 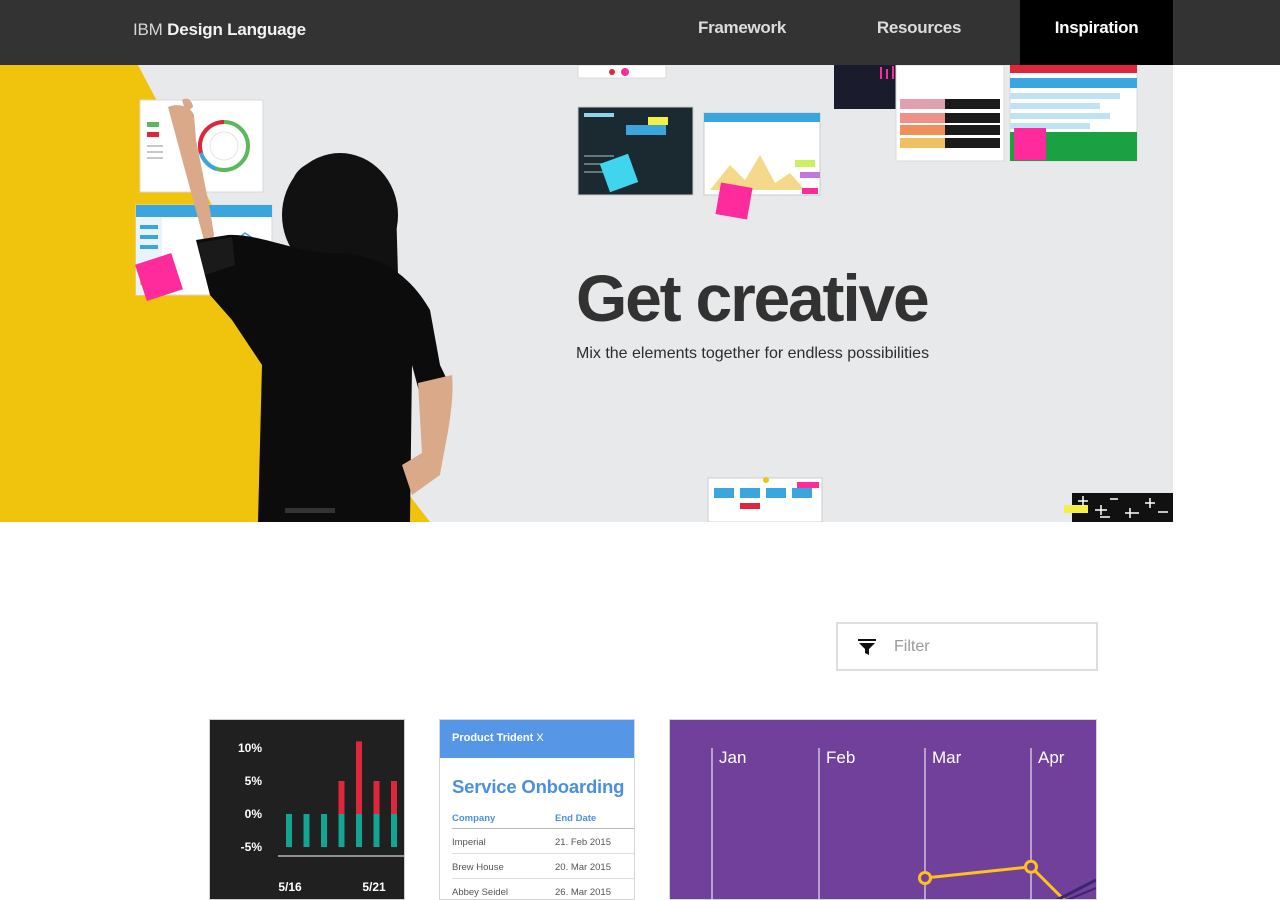 I want to click on table-row: Brew House 20. Mar 2015, so click(x=543, y=866).